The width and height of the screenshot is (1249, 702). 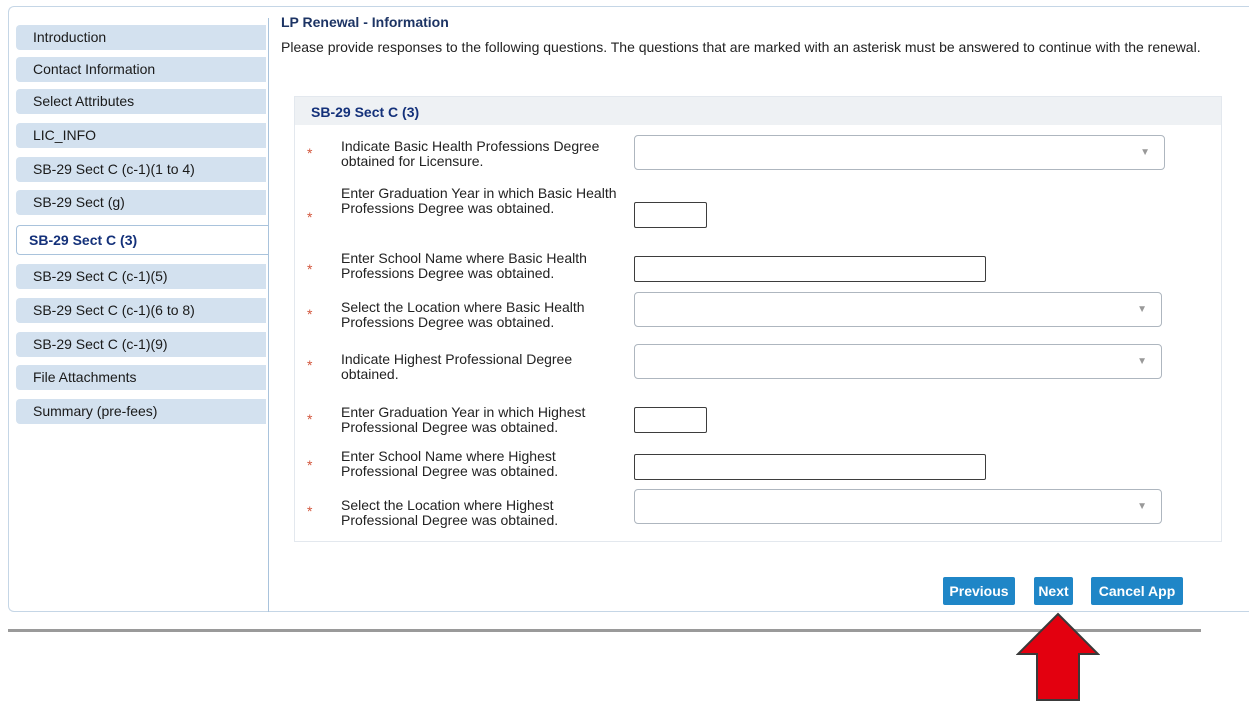 I want to click on basic-location-select: ▼, so click(x=898, y=309).